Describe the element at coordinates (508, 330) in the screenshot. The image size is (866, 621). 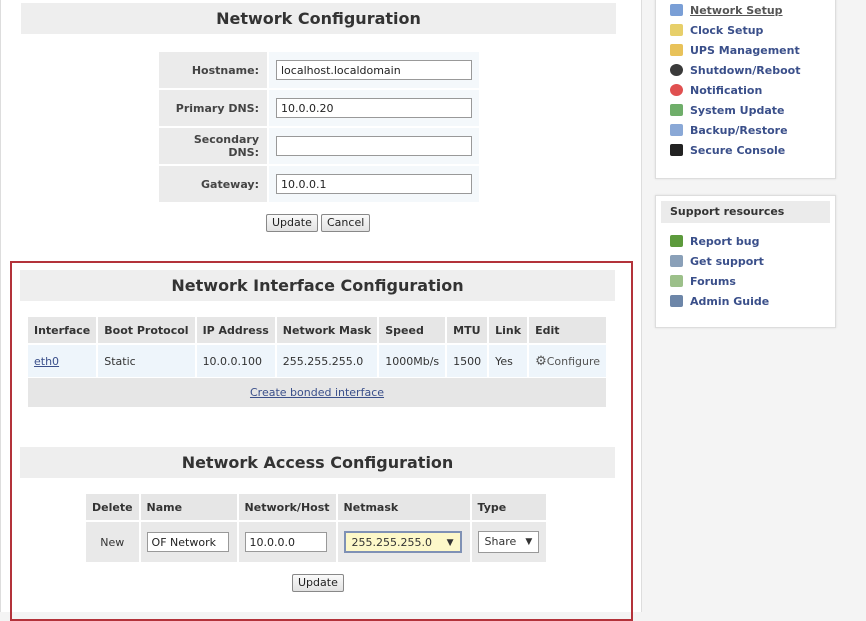
I see `col-link: Link` at that location.